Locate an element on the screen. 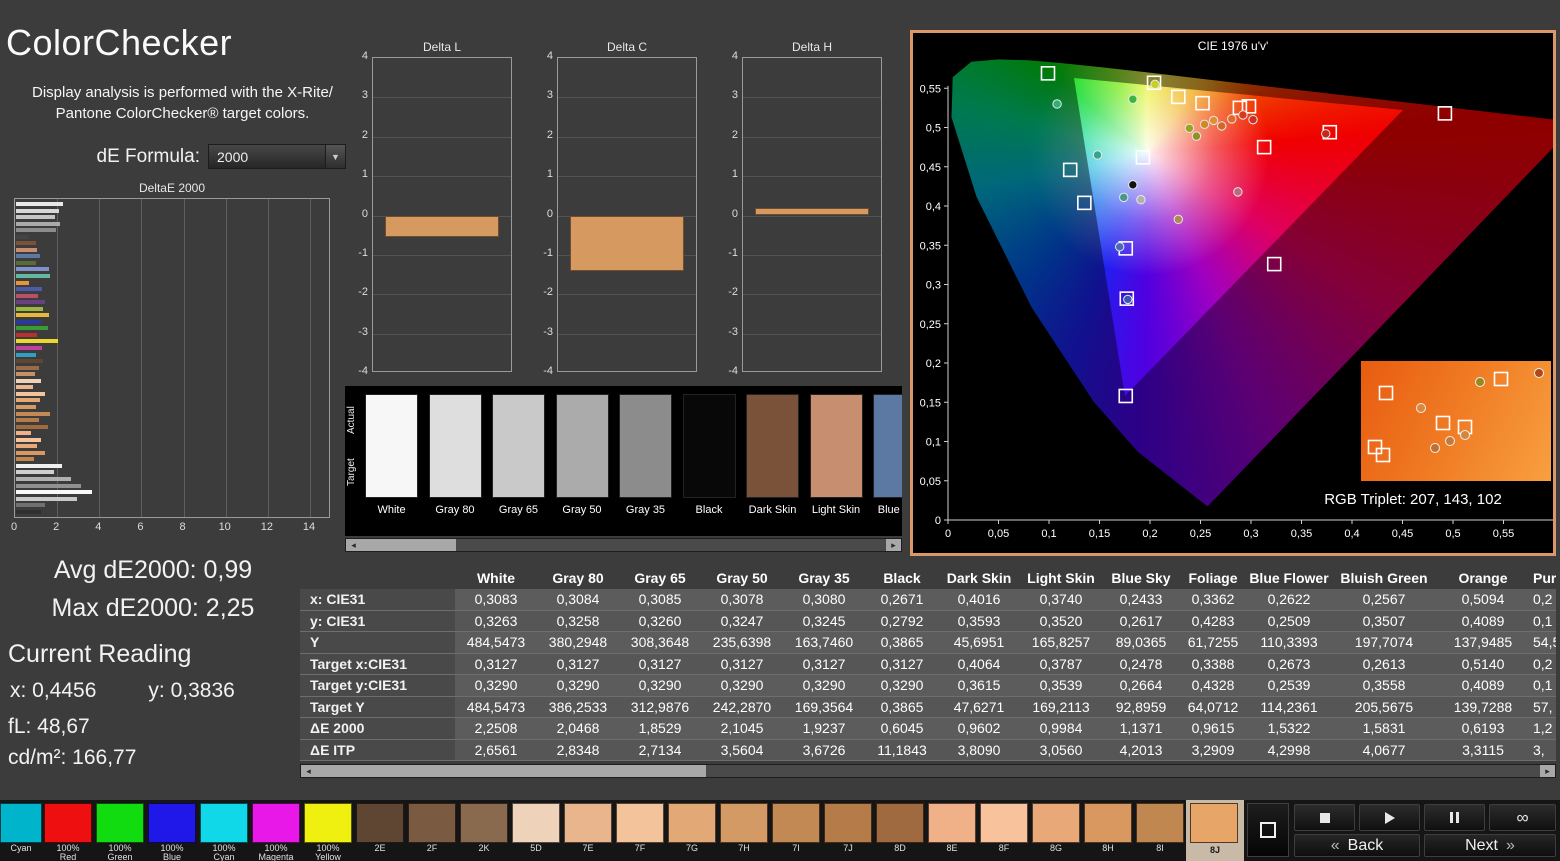 The height and width of the screenshot is (861, 1560). current-xy-readout: x: 0,4456 y: 0,3836 is located at coordinates (122, 691).